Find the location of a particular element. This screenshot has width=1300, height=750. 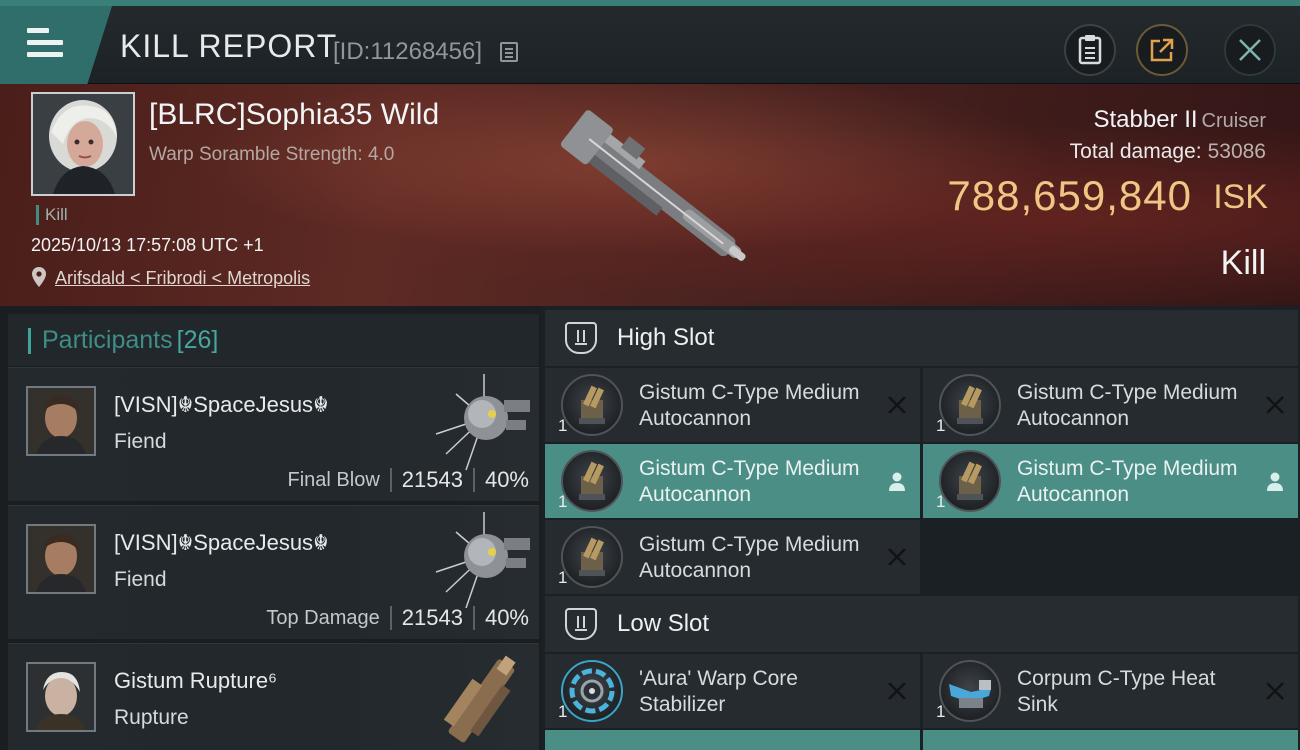

kill-type-label: Kill is located at coordinates (1243, 263).